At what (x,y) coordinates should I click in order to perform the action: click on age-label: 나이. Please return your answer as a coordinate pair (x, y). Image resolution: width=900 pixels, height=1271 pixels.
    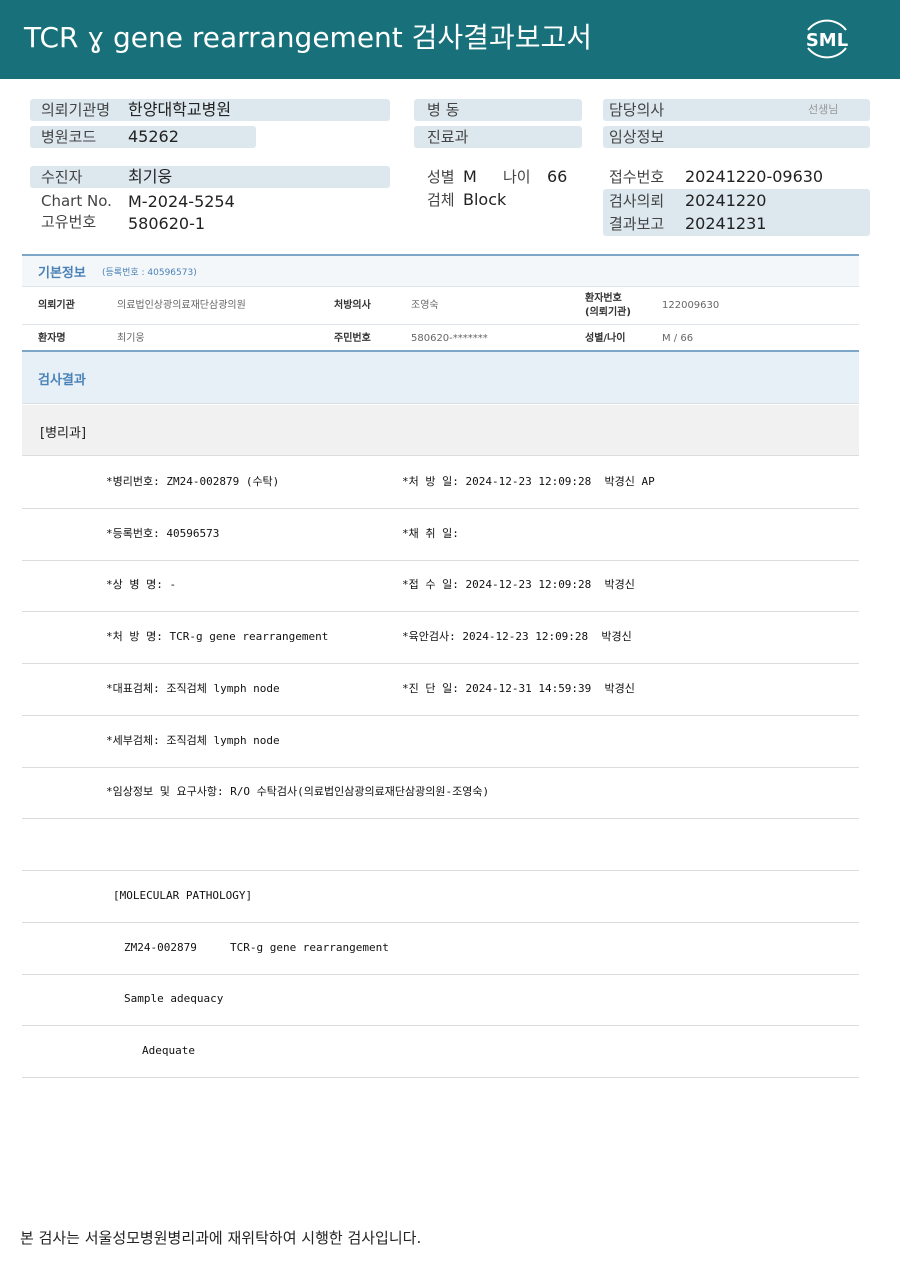
    Looking at the image, I should click on (517, 177).